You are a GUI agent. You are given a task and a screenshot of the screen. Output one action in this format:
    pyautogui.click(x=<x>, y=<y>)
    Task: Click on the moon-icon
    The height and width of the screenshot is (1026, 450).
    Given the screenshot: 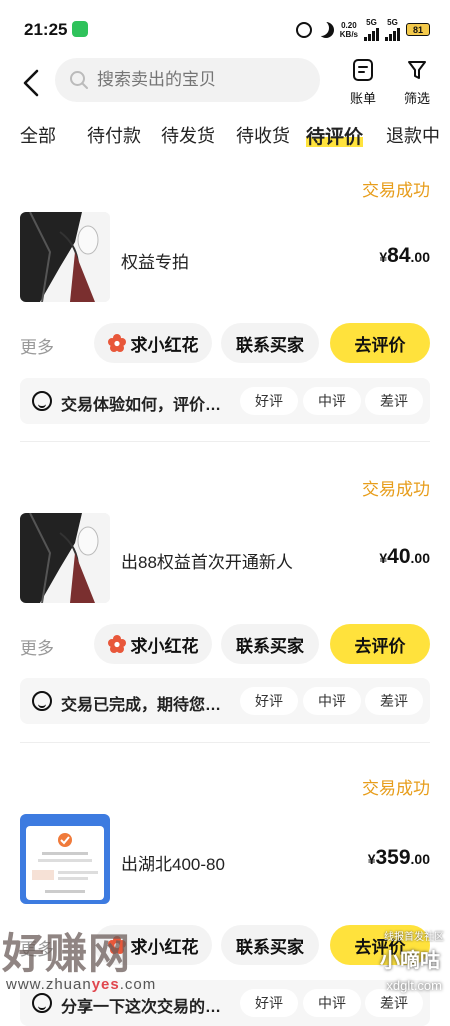 What is the action you would take?
    pyautogui.click(x=326, y=30)
    